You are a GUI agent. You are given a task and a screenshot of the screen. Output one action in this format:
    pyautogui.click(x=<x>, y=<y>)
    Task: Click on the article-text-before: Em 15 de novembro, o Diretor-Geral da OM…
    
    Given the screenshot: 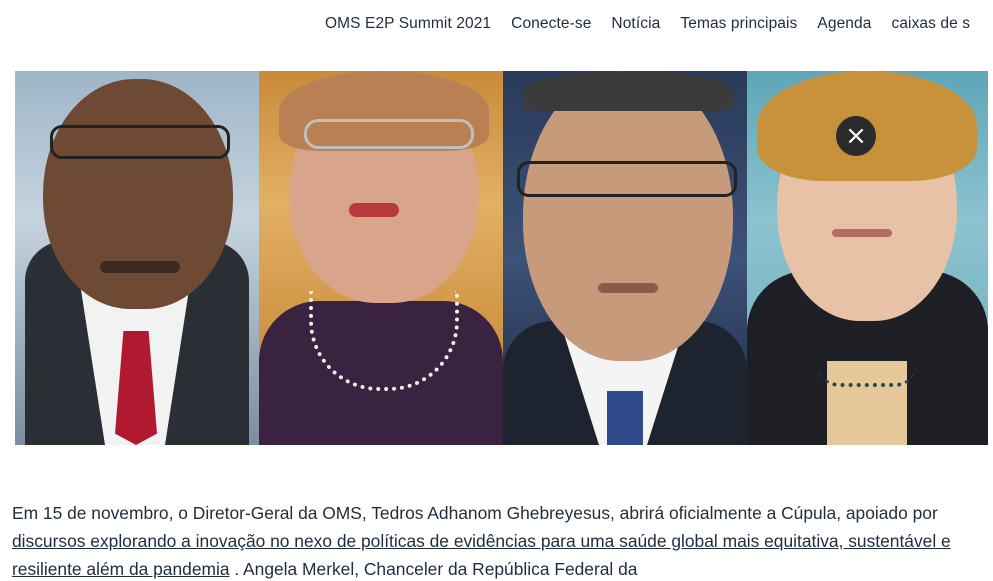 What is the action you would take?
    pyautogui.click(x=475, y=513)
    